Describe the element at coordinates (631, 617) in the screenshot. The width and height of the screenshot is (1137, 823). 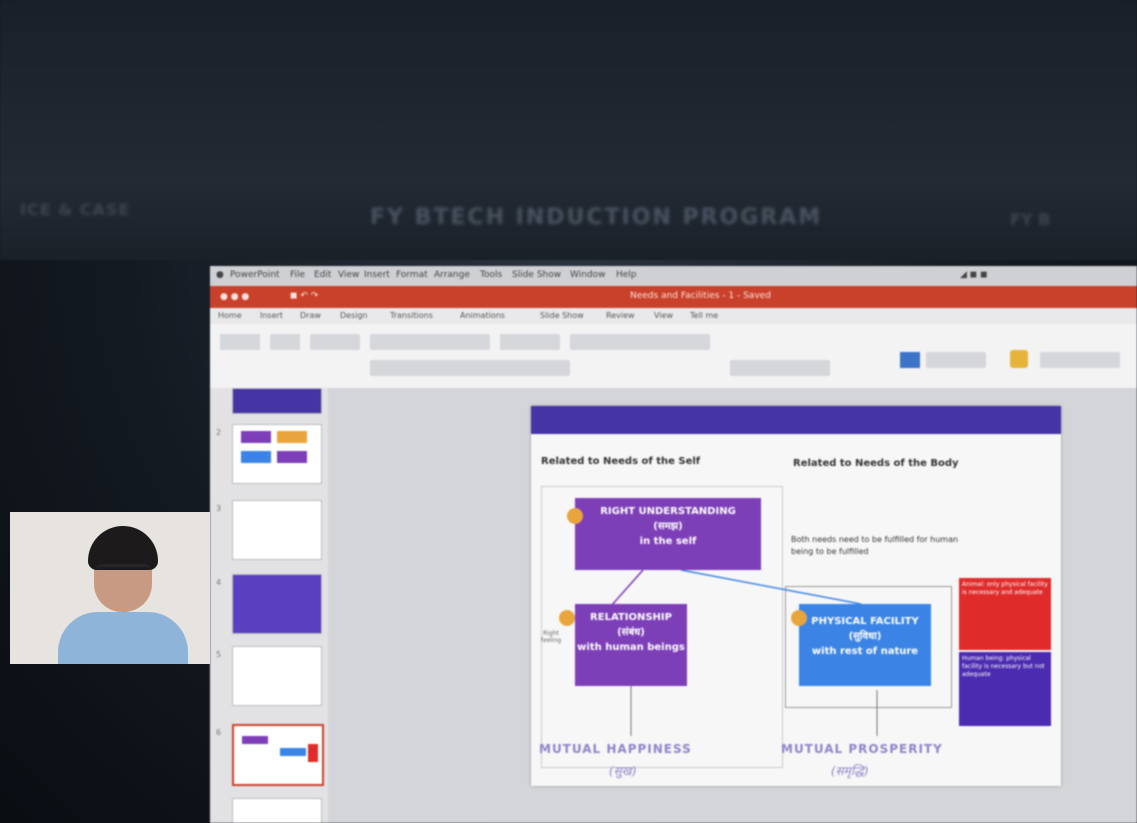
I see `box-title: RELATIONSHIP` at that location.